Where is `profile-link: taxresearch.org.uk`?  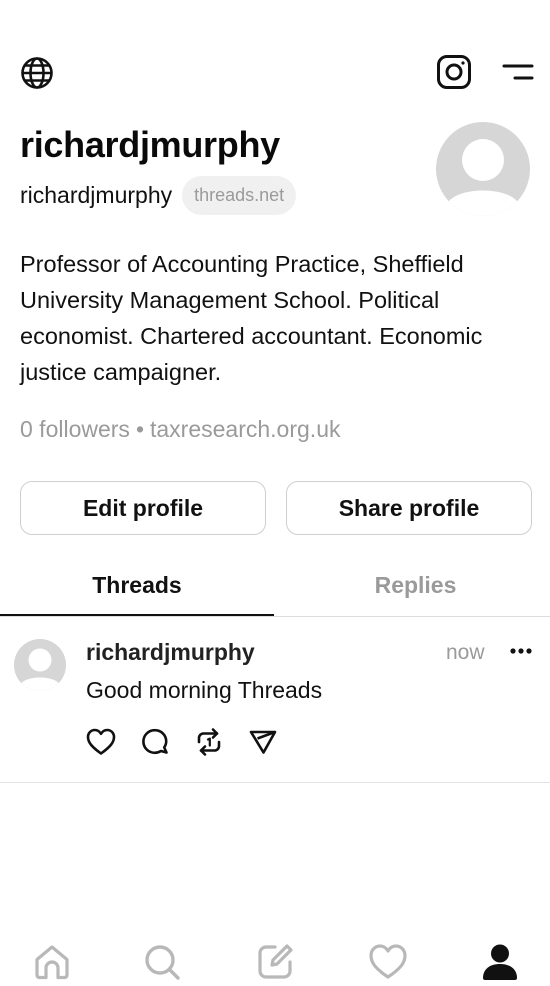
profile-link: taxresearch.org.uk is located at coordinates (245, 429).